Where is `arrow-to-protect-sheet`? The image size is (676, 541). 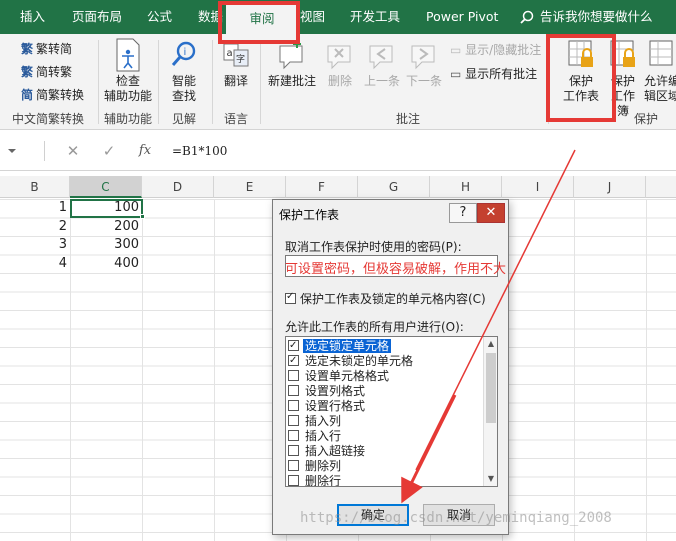 arrow-to-protect-sheet is located at coordinates (495, 310).